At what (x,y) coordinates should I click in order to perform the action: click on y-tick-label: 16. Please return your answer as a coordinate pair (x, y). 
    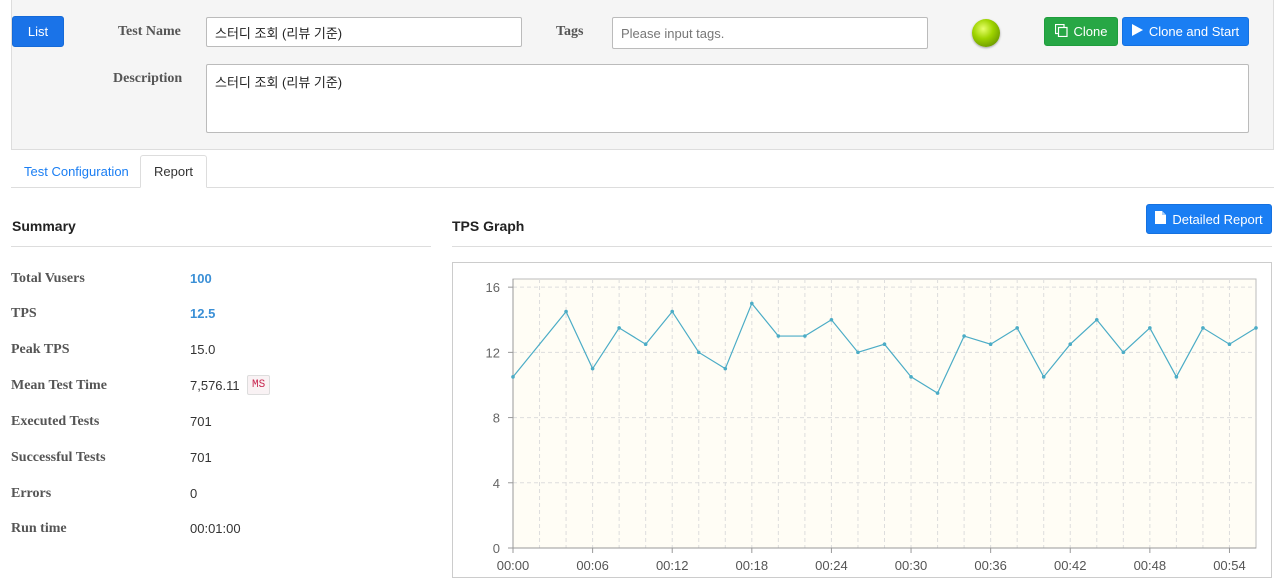
    Looking at the image, I should click on (493, 287).